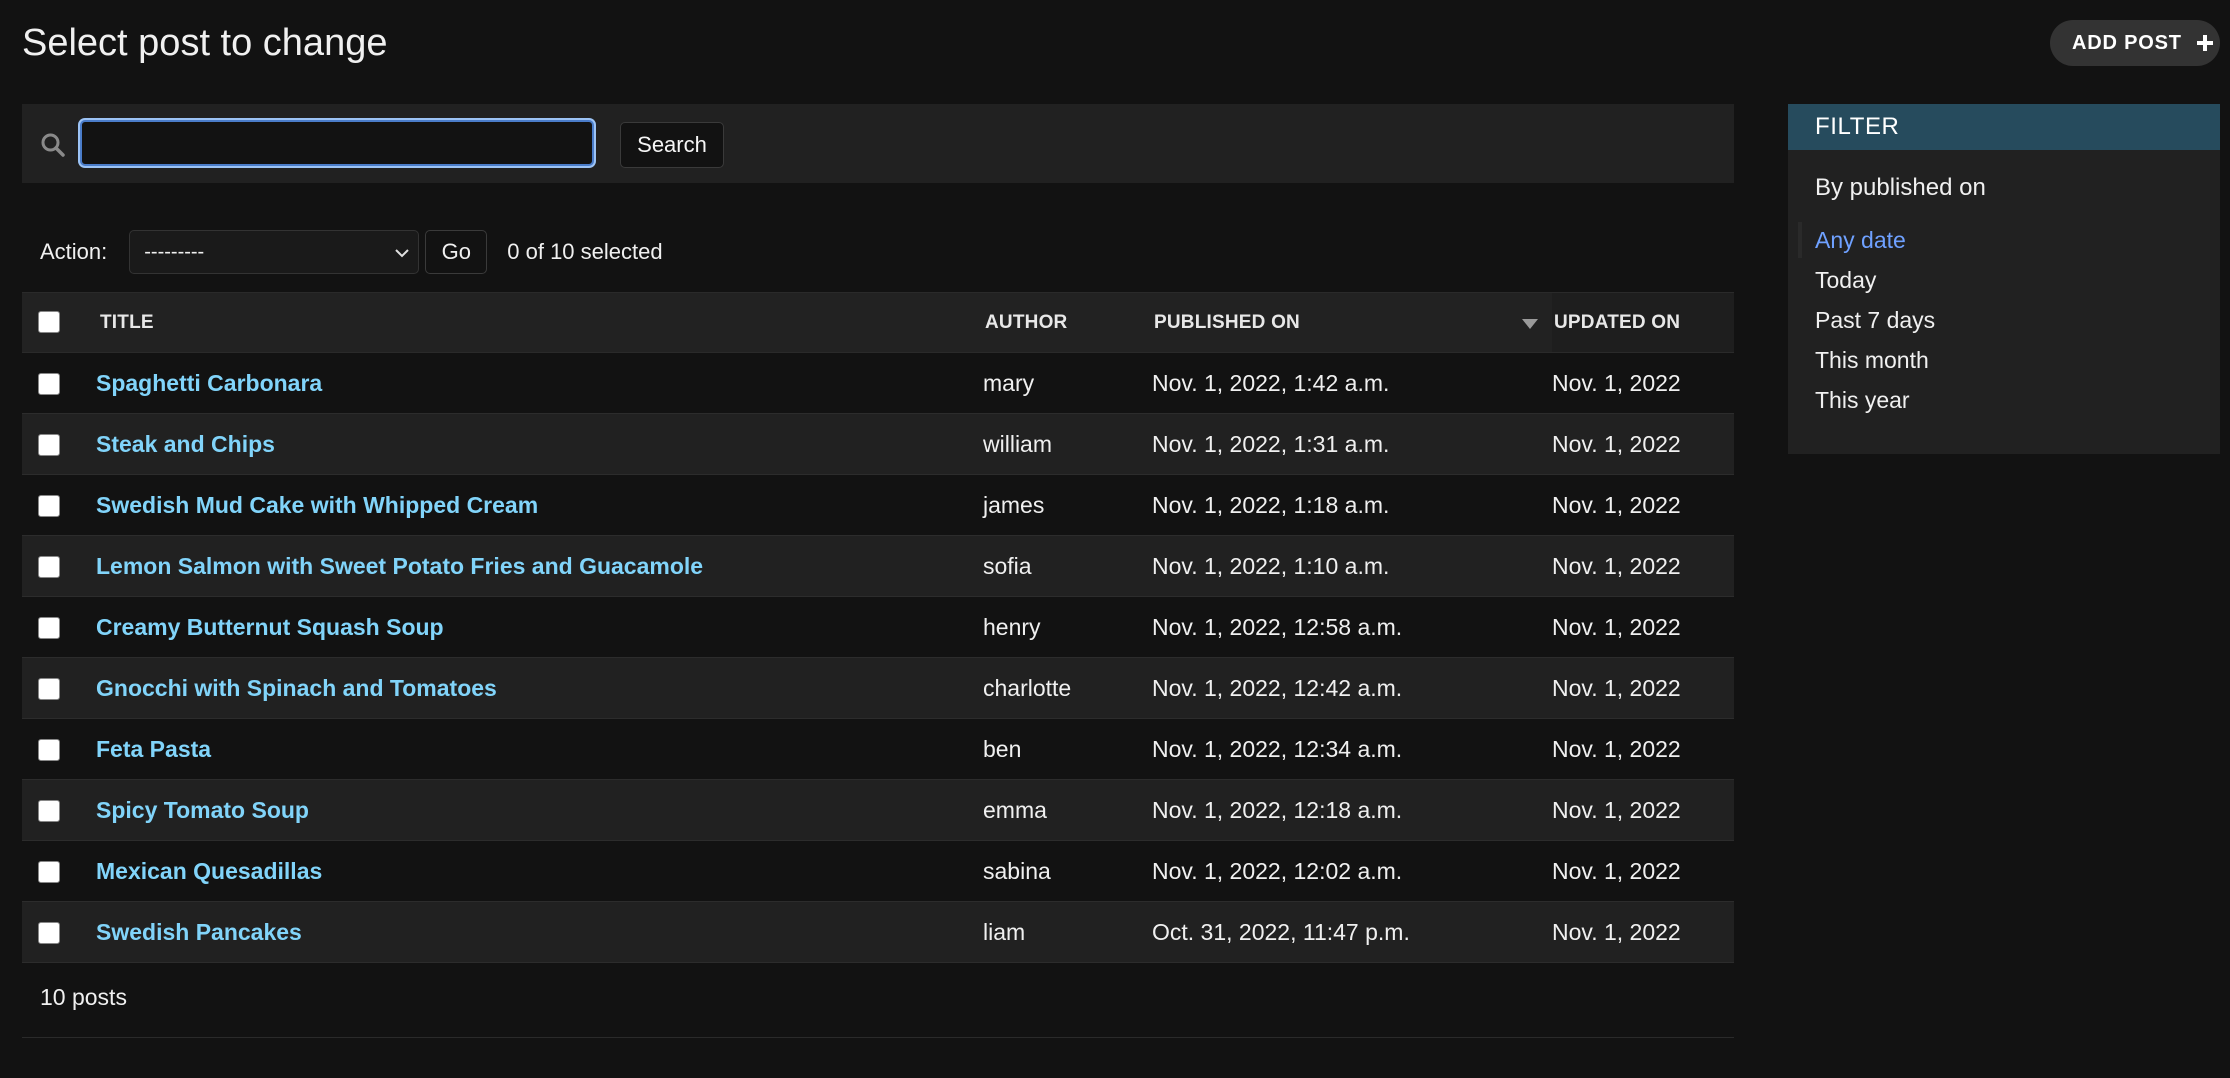  Describe the element at coordinates (1067, 749) in the screenshot. I see `author-cell: ben` at that location.